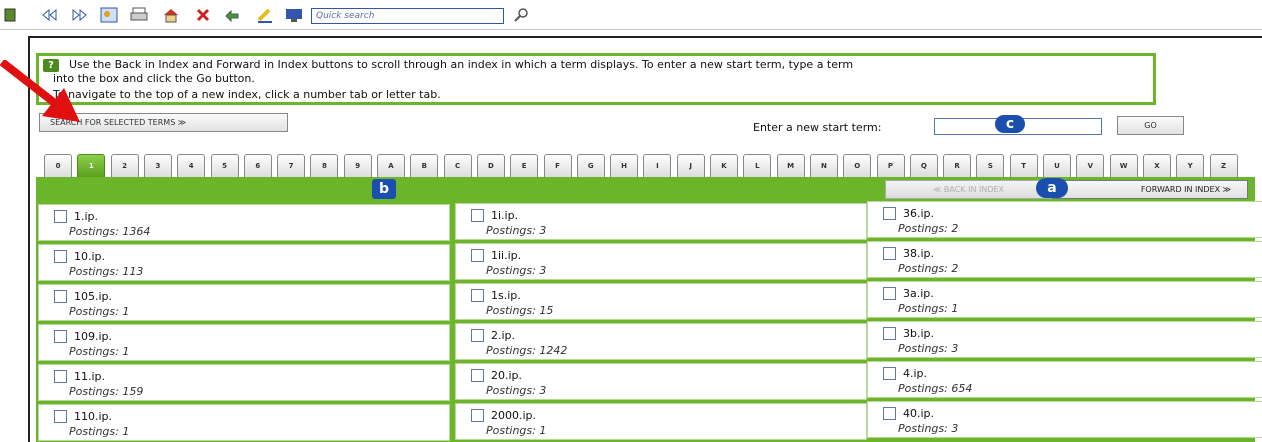 This screenshot has height=442, width=1262. What do you see at coordinates (1223, 165) in the screenshot?
I see `tab-z: Z` at bounding box center [1223, 165].